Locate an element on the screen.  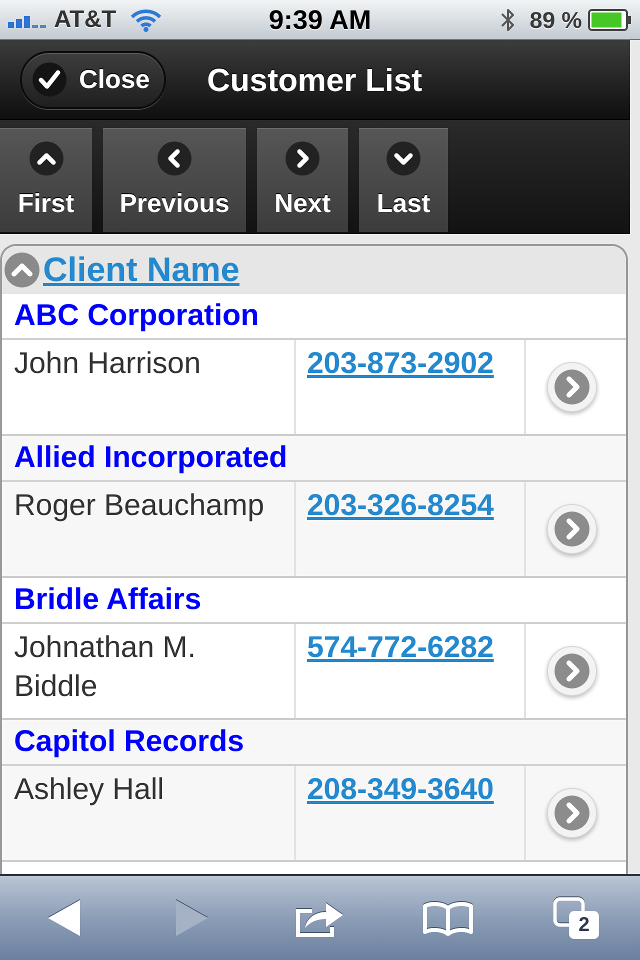
company-name: Allied Incorporated is located at coordinates (151, 458).